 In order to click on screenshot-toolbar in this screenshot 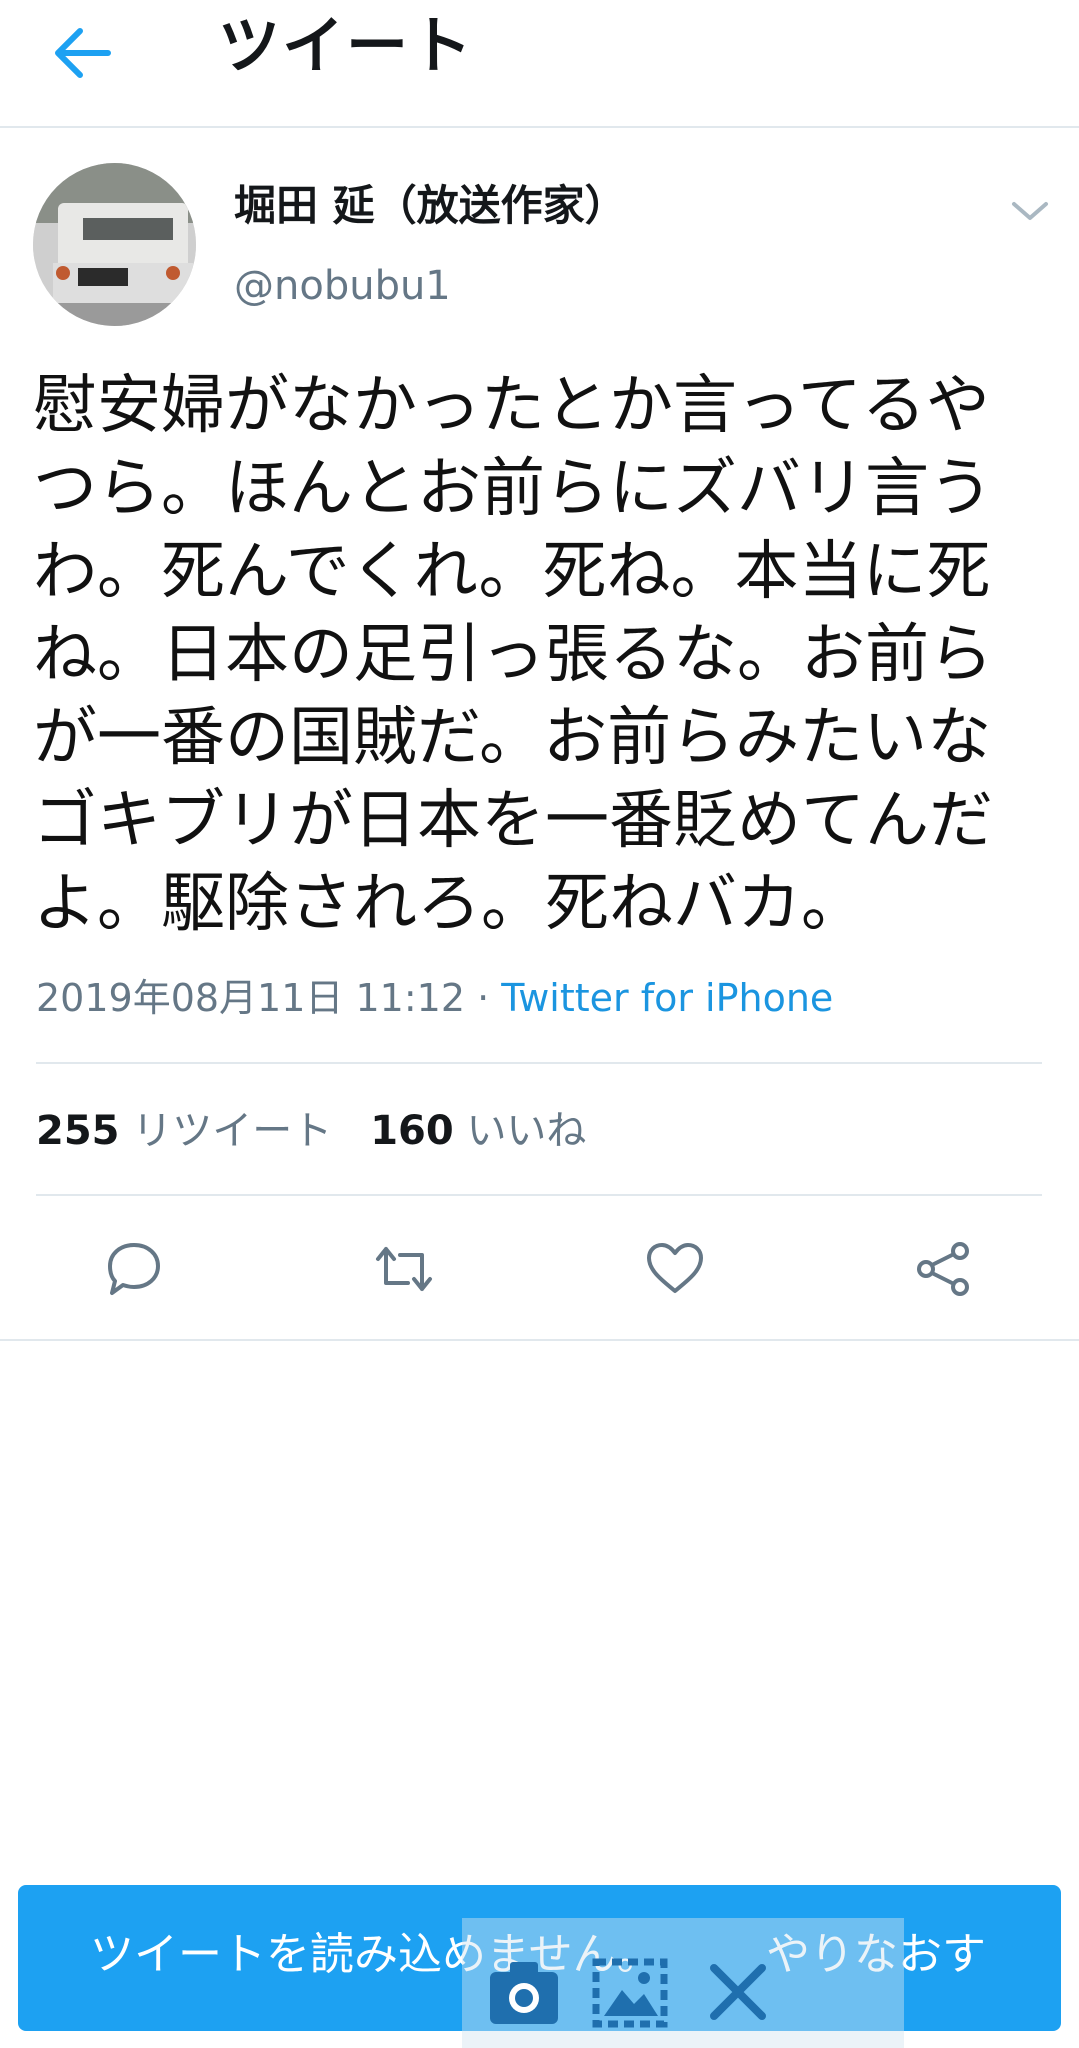, I will do `click(683, 1983)`.